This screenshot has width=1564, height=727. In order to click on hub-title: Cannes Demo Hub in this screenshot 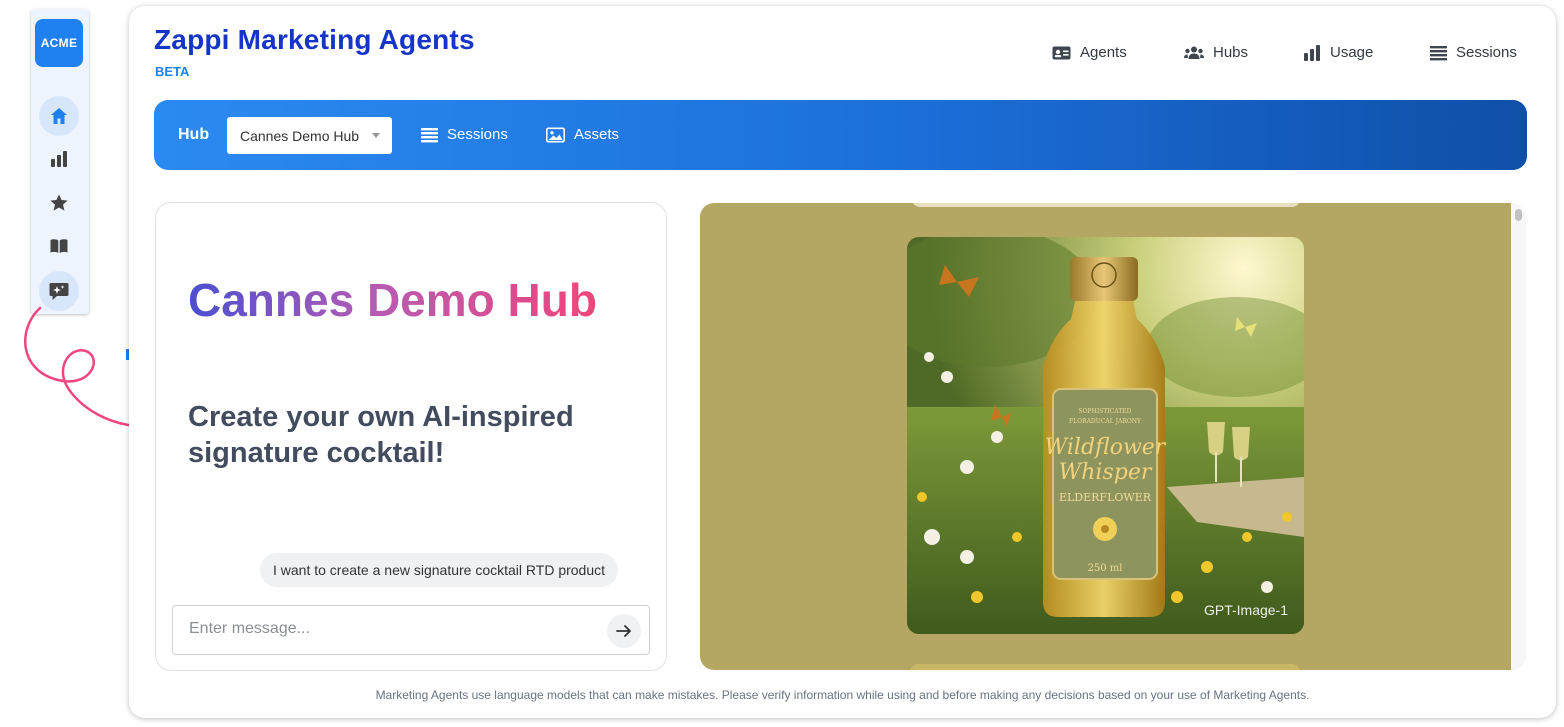, I will do `click(392, 300)`.